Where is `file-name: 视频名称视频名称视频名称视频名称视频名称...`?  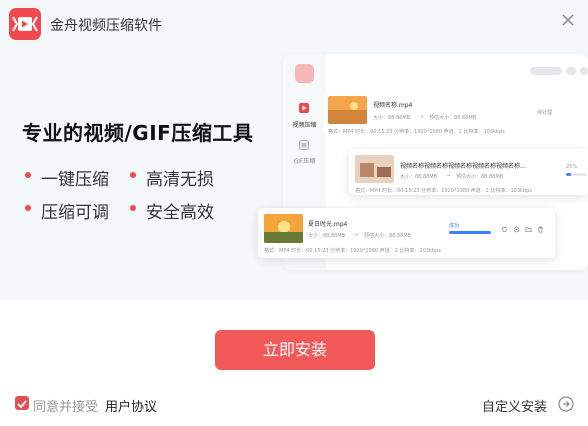
file-name: 视频名称视频名称视频名称视频名称视频名称... is located at coordinates (463, 166).